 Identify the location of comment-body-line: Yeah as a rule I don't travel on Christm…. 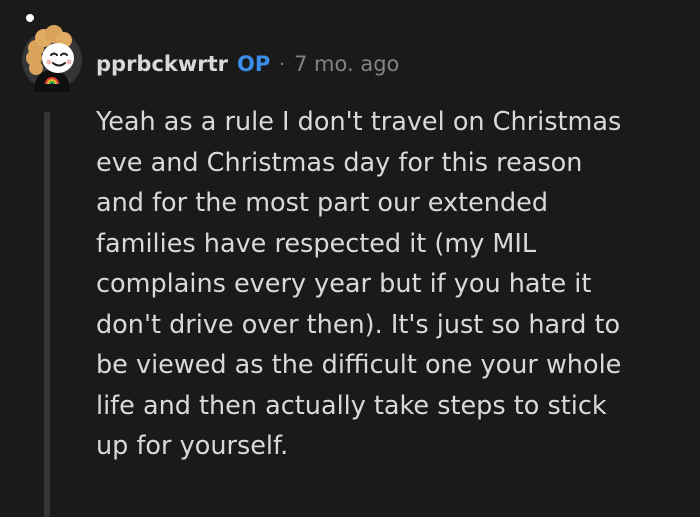
(359, 122).